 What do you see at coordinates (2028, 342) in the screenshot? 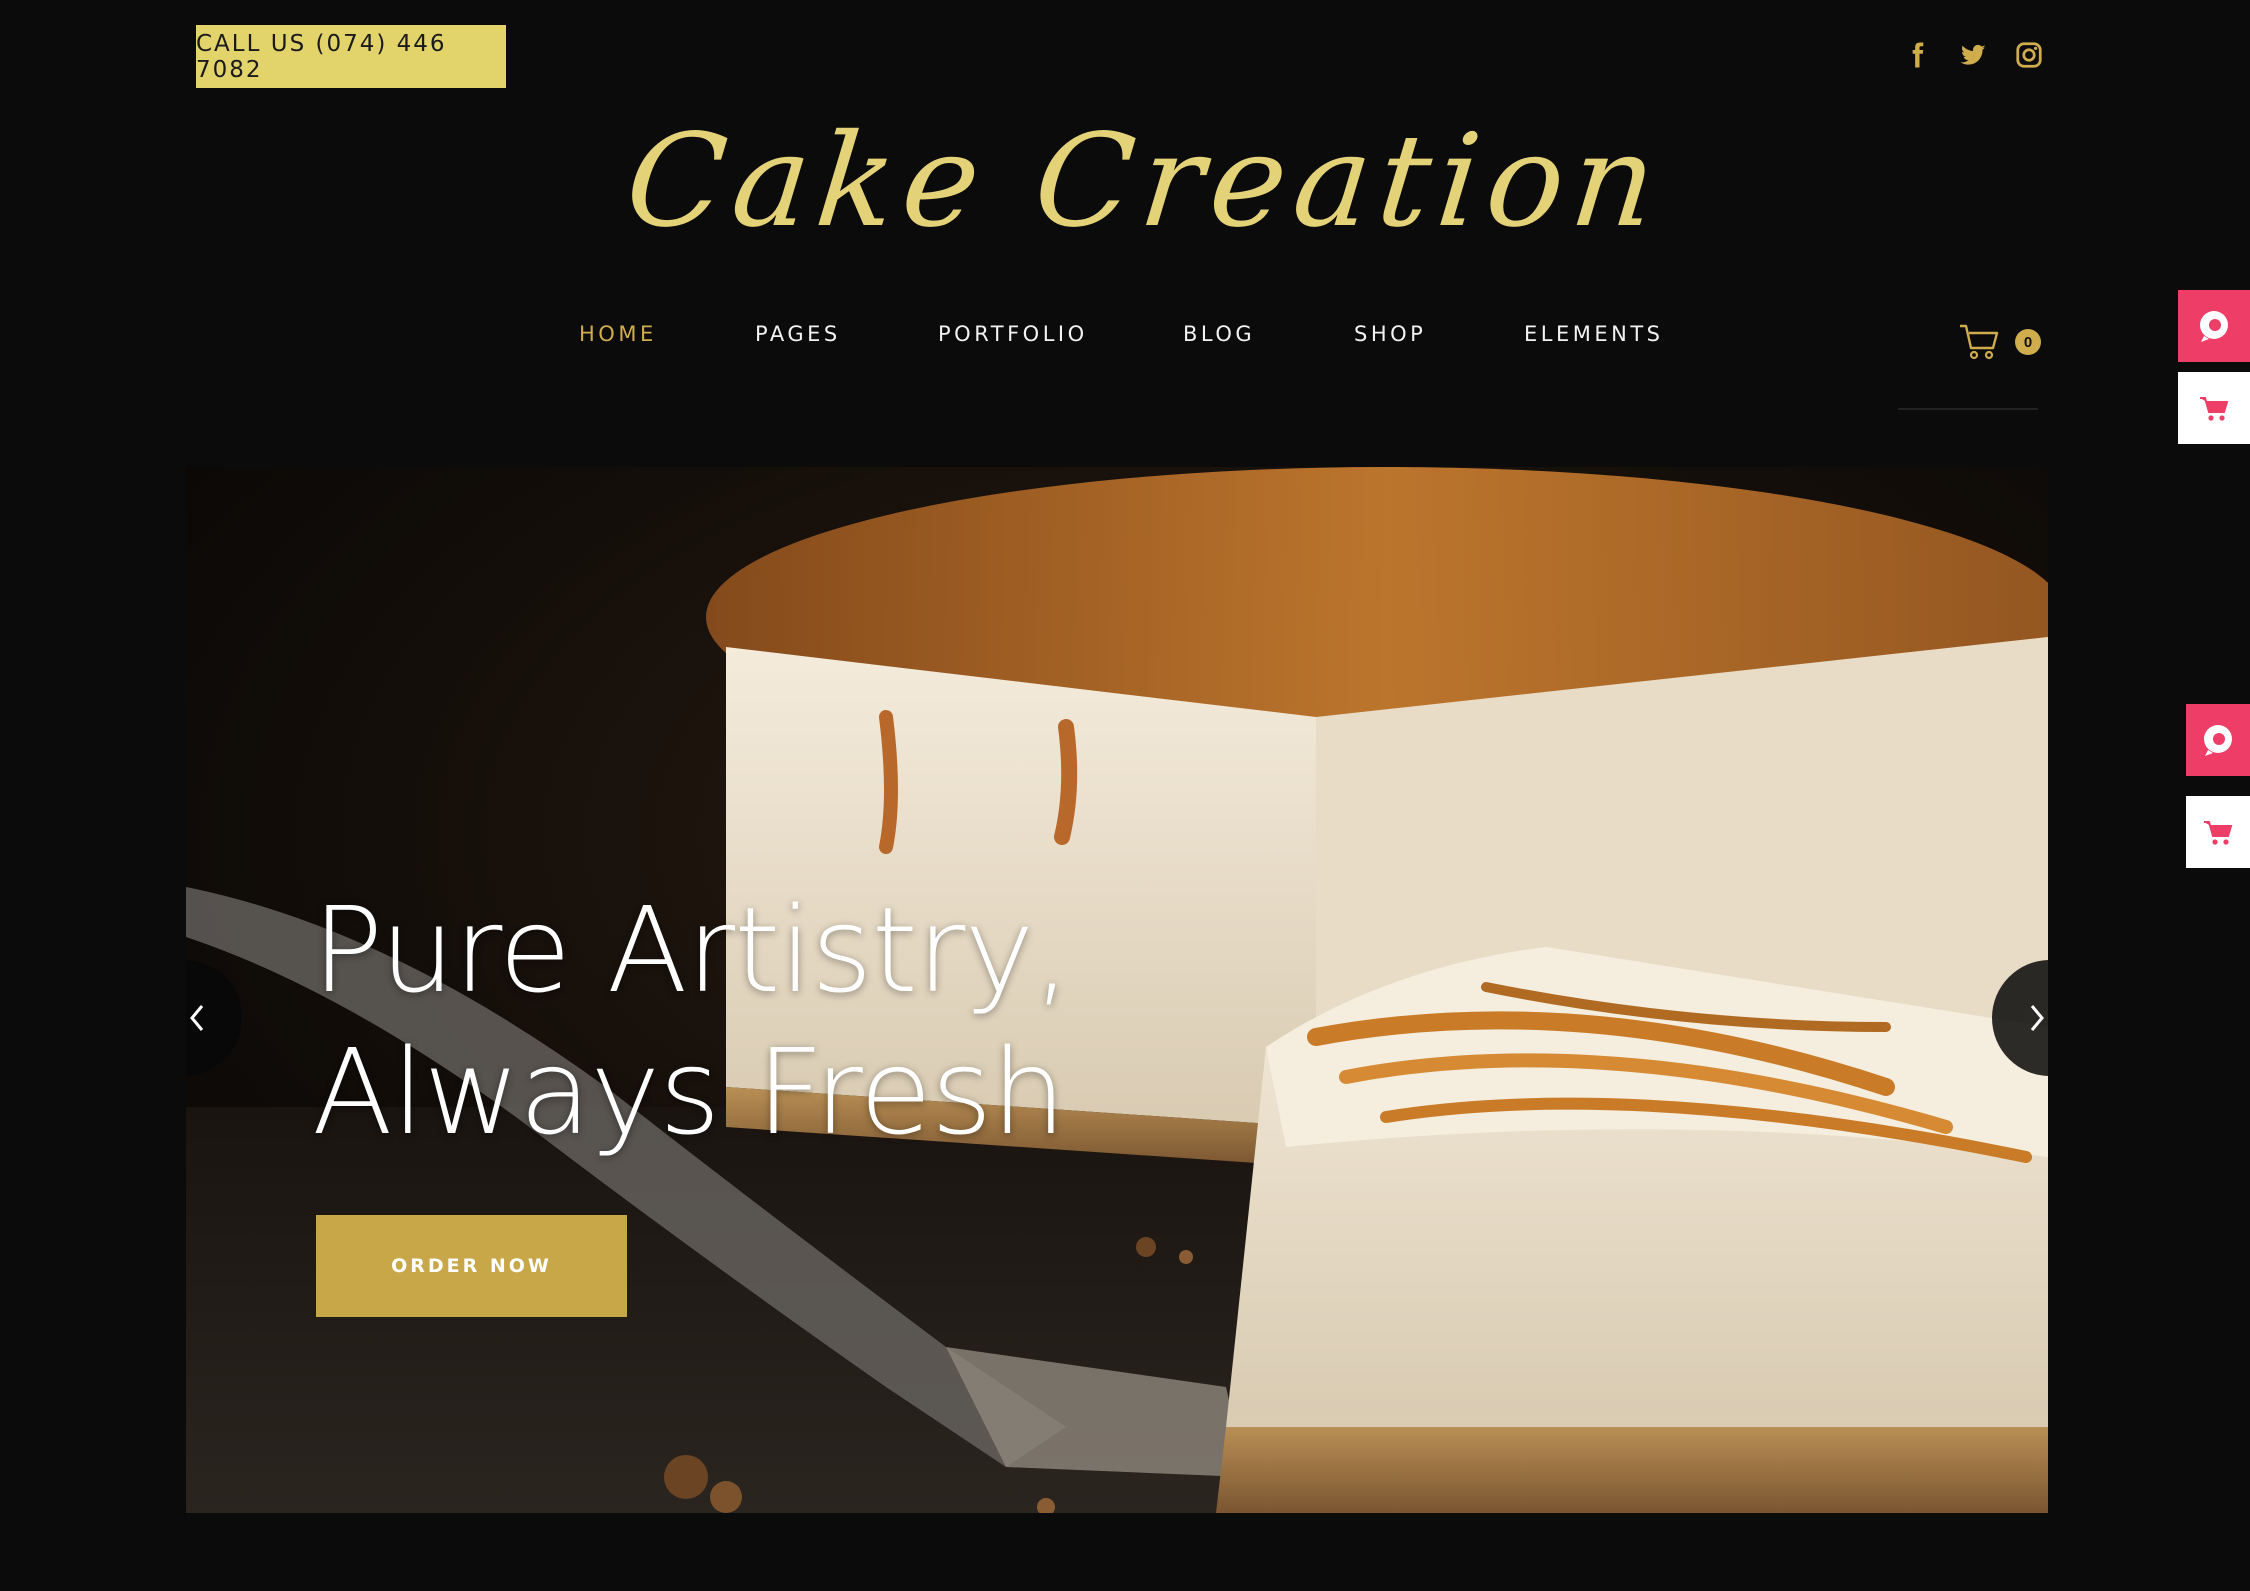
I see `cart-count-badge: 0` at bounding box center [2028, 342].